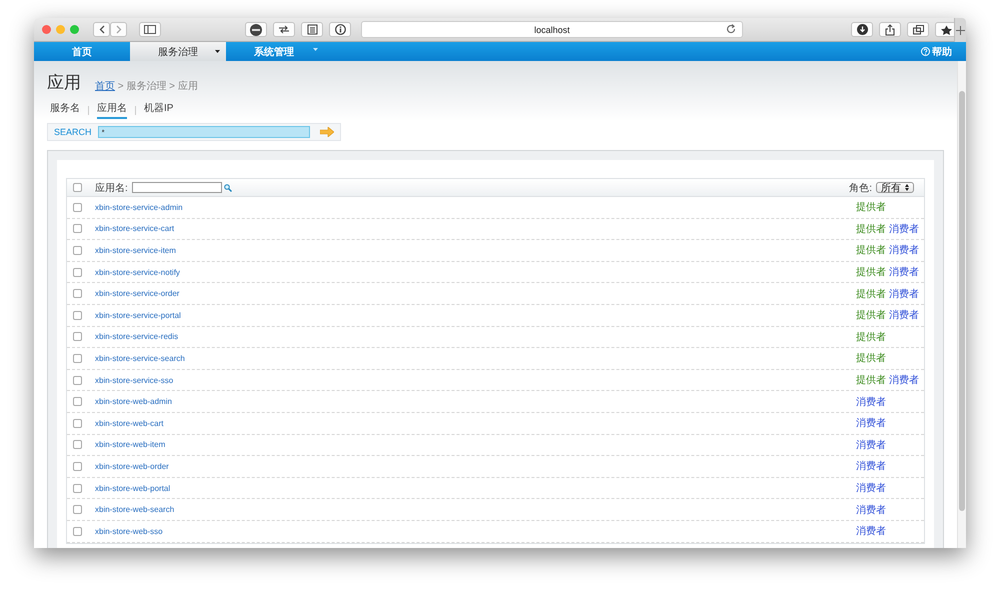  I want to click on share-button, so click(890, 29).